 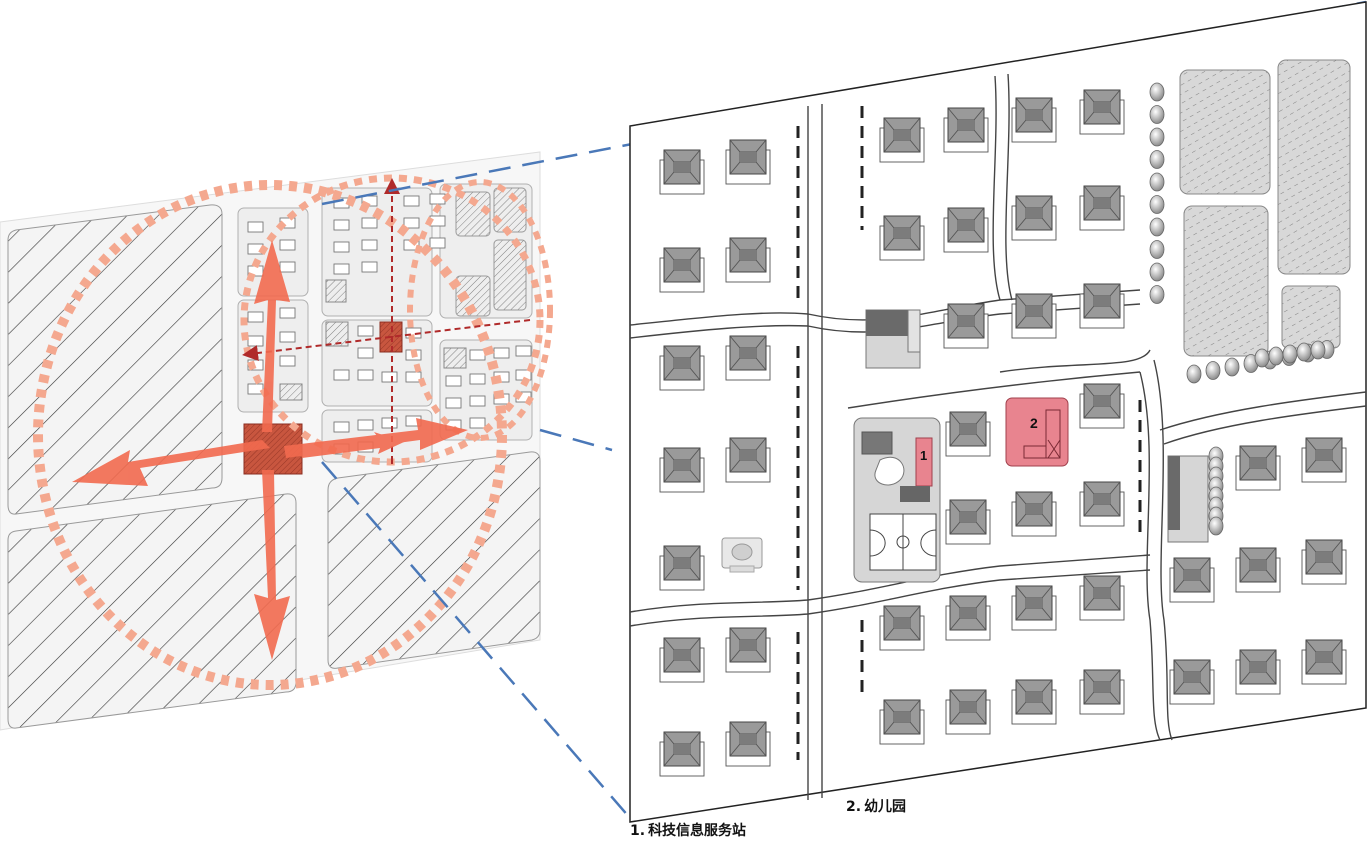 I want to click on label-kindergarten: 2. 幼儿园, so click(x=876, y=806).